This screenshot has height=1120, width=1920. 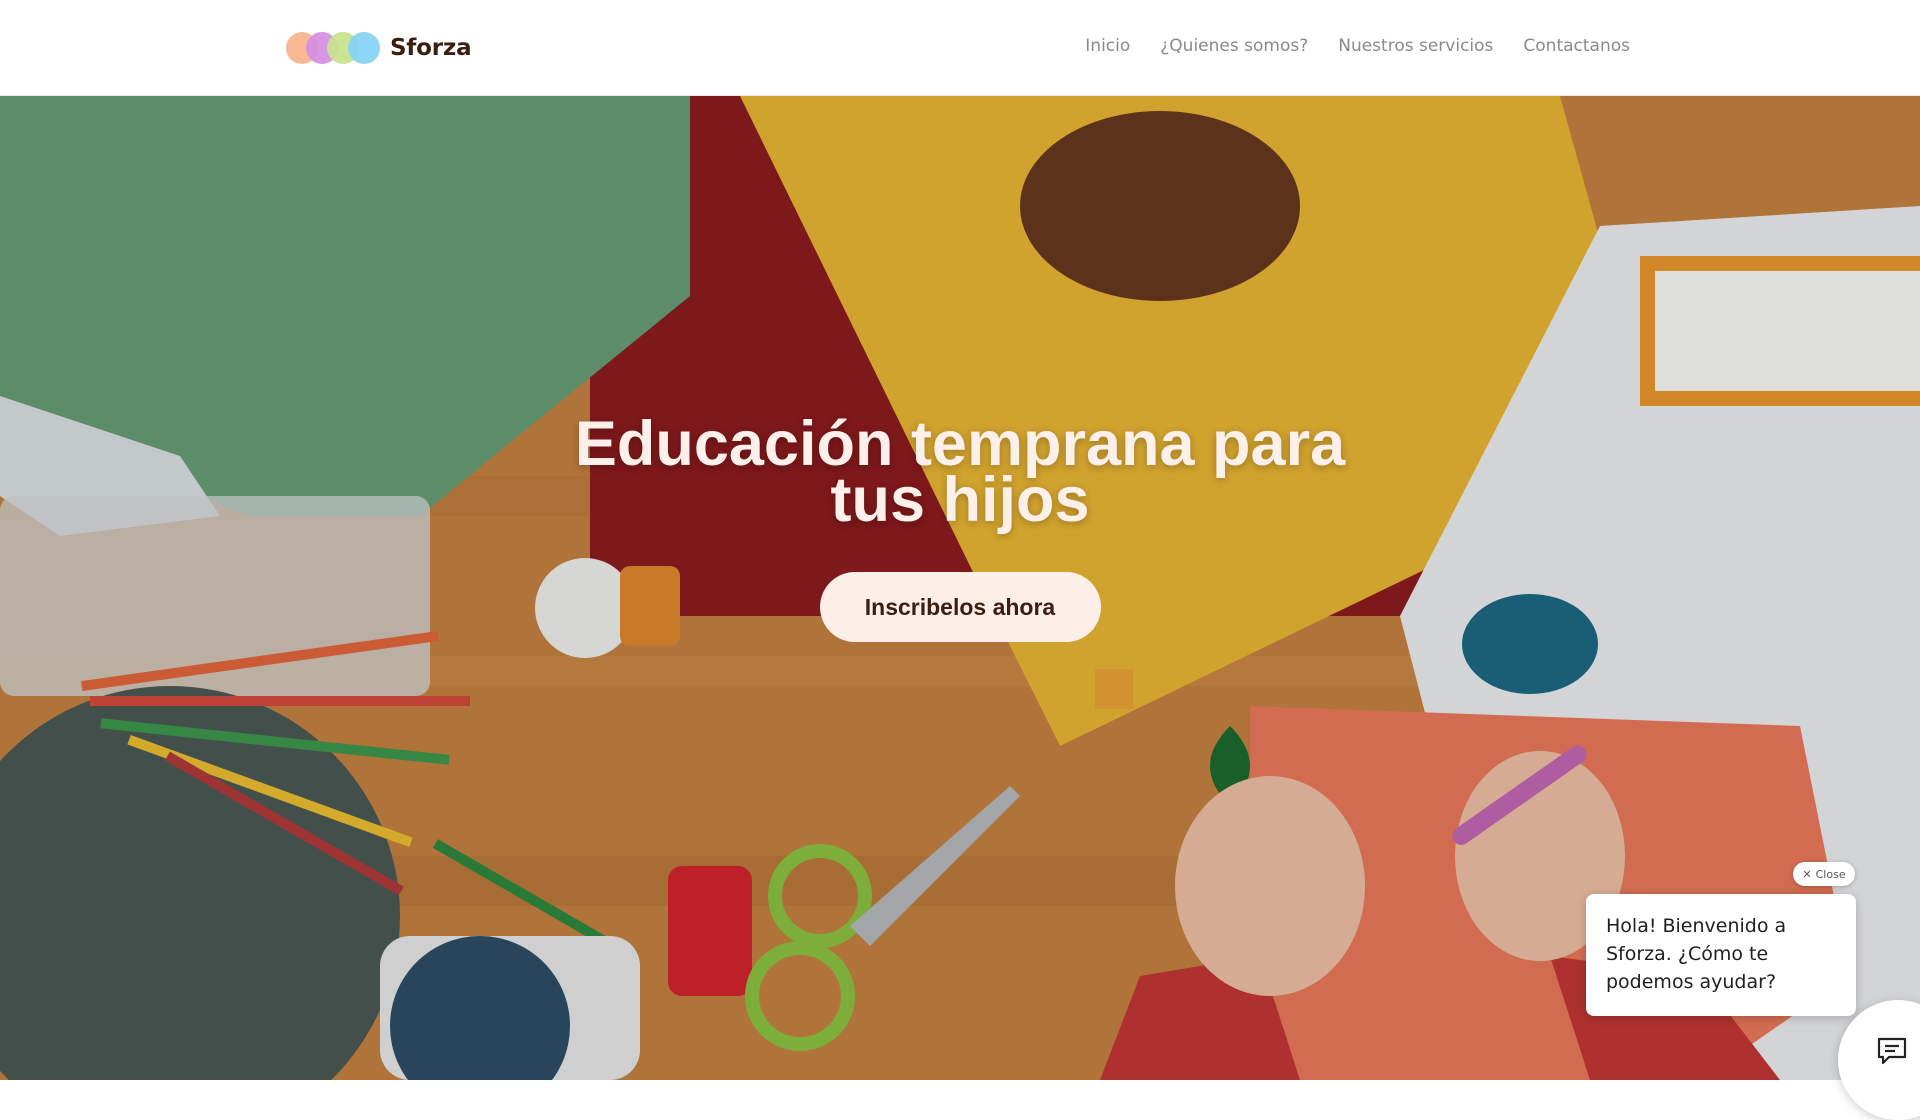 I want to click on hero-title: Educación temprana para tus hijos, so click(x=960, y=472).